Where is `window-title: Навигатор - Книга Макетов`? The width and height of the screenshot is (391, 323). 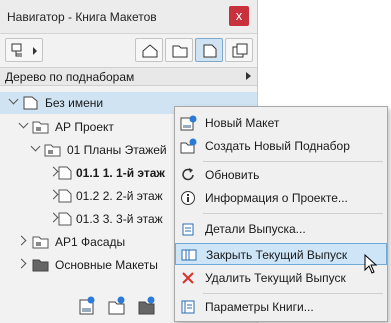
window-title: Навигатор - Книга Макетов is located at coordinates (82, 17).